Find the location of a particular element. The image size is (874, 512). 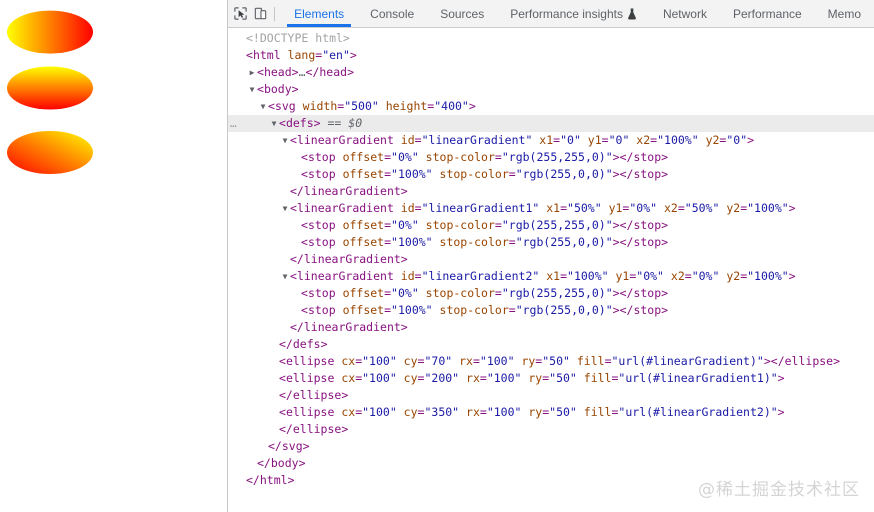

tab-label: Performance is located at coordinates (767, 13).